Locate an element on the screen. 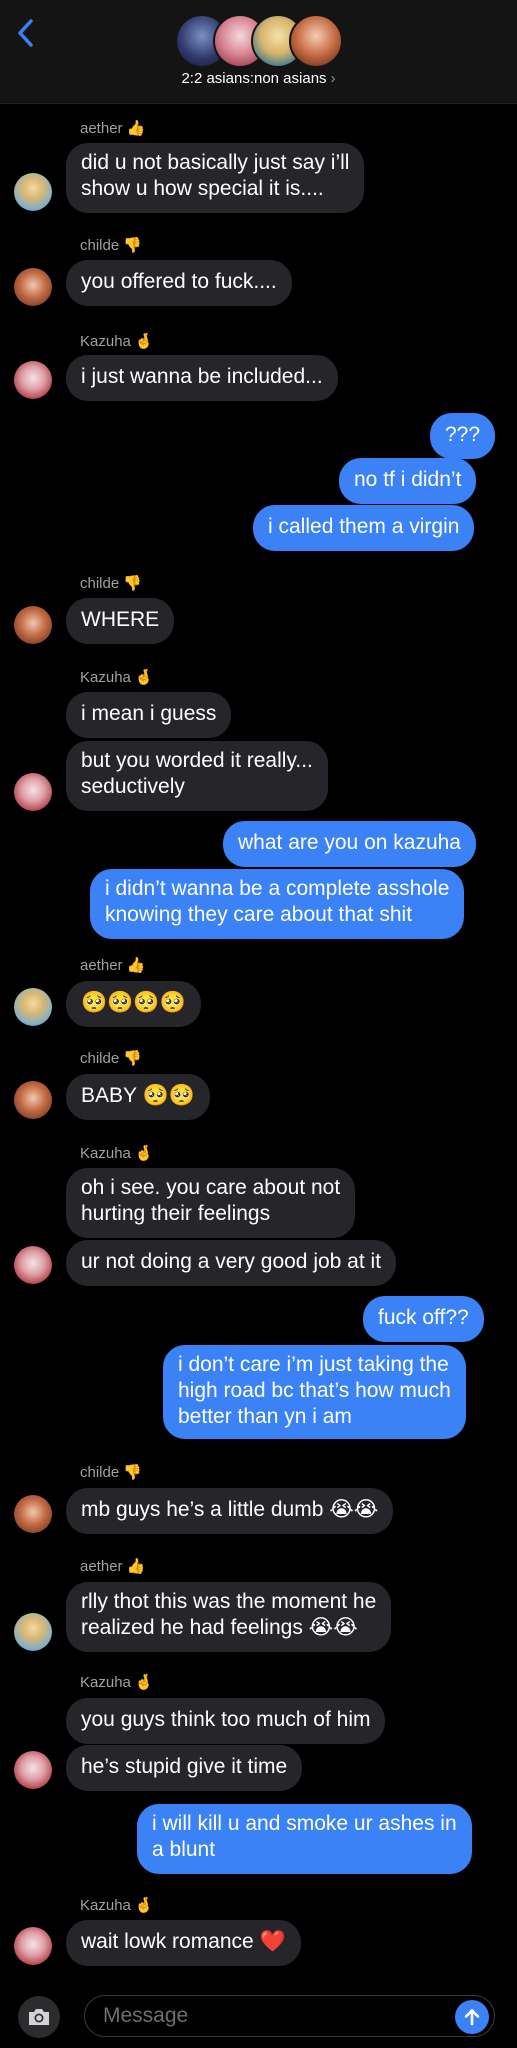  message-bubble: wait lowk romance ❤️ is located at coordinates (183, 1943).